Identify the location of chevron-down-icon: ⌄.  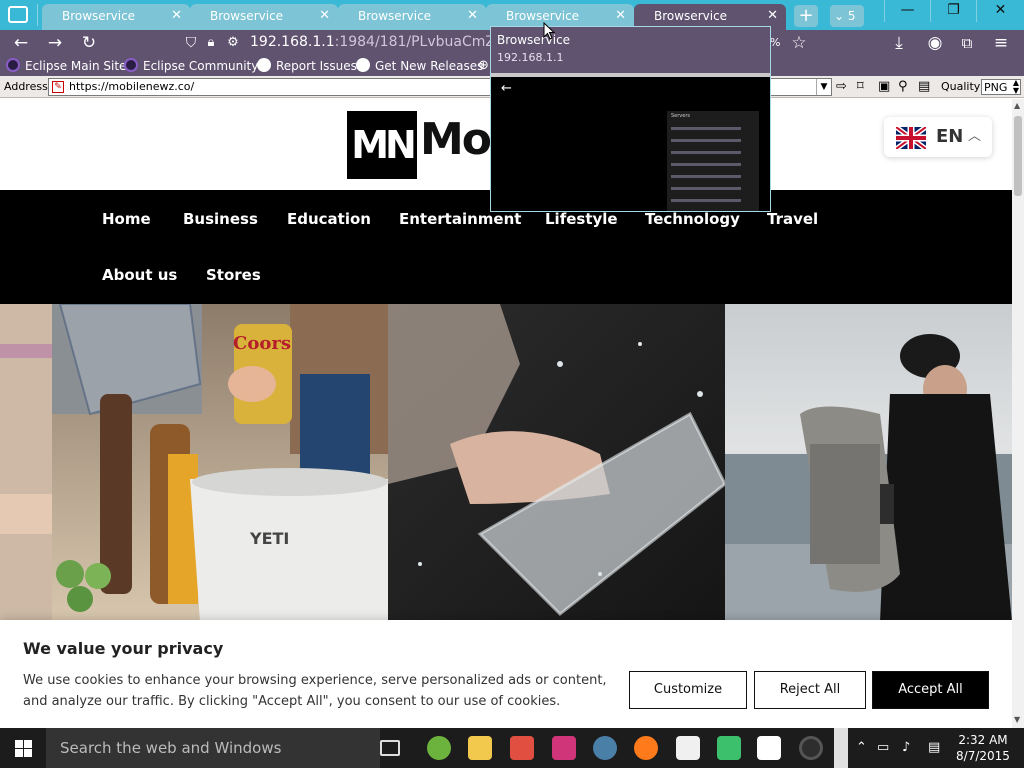
(839, 16).